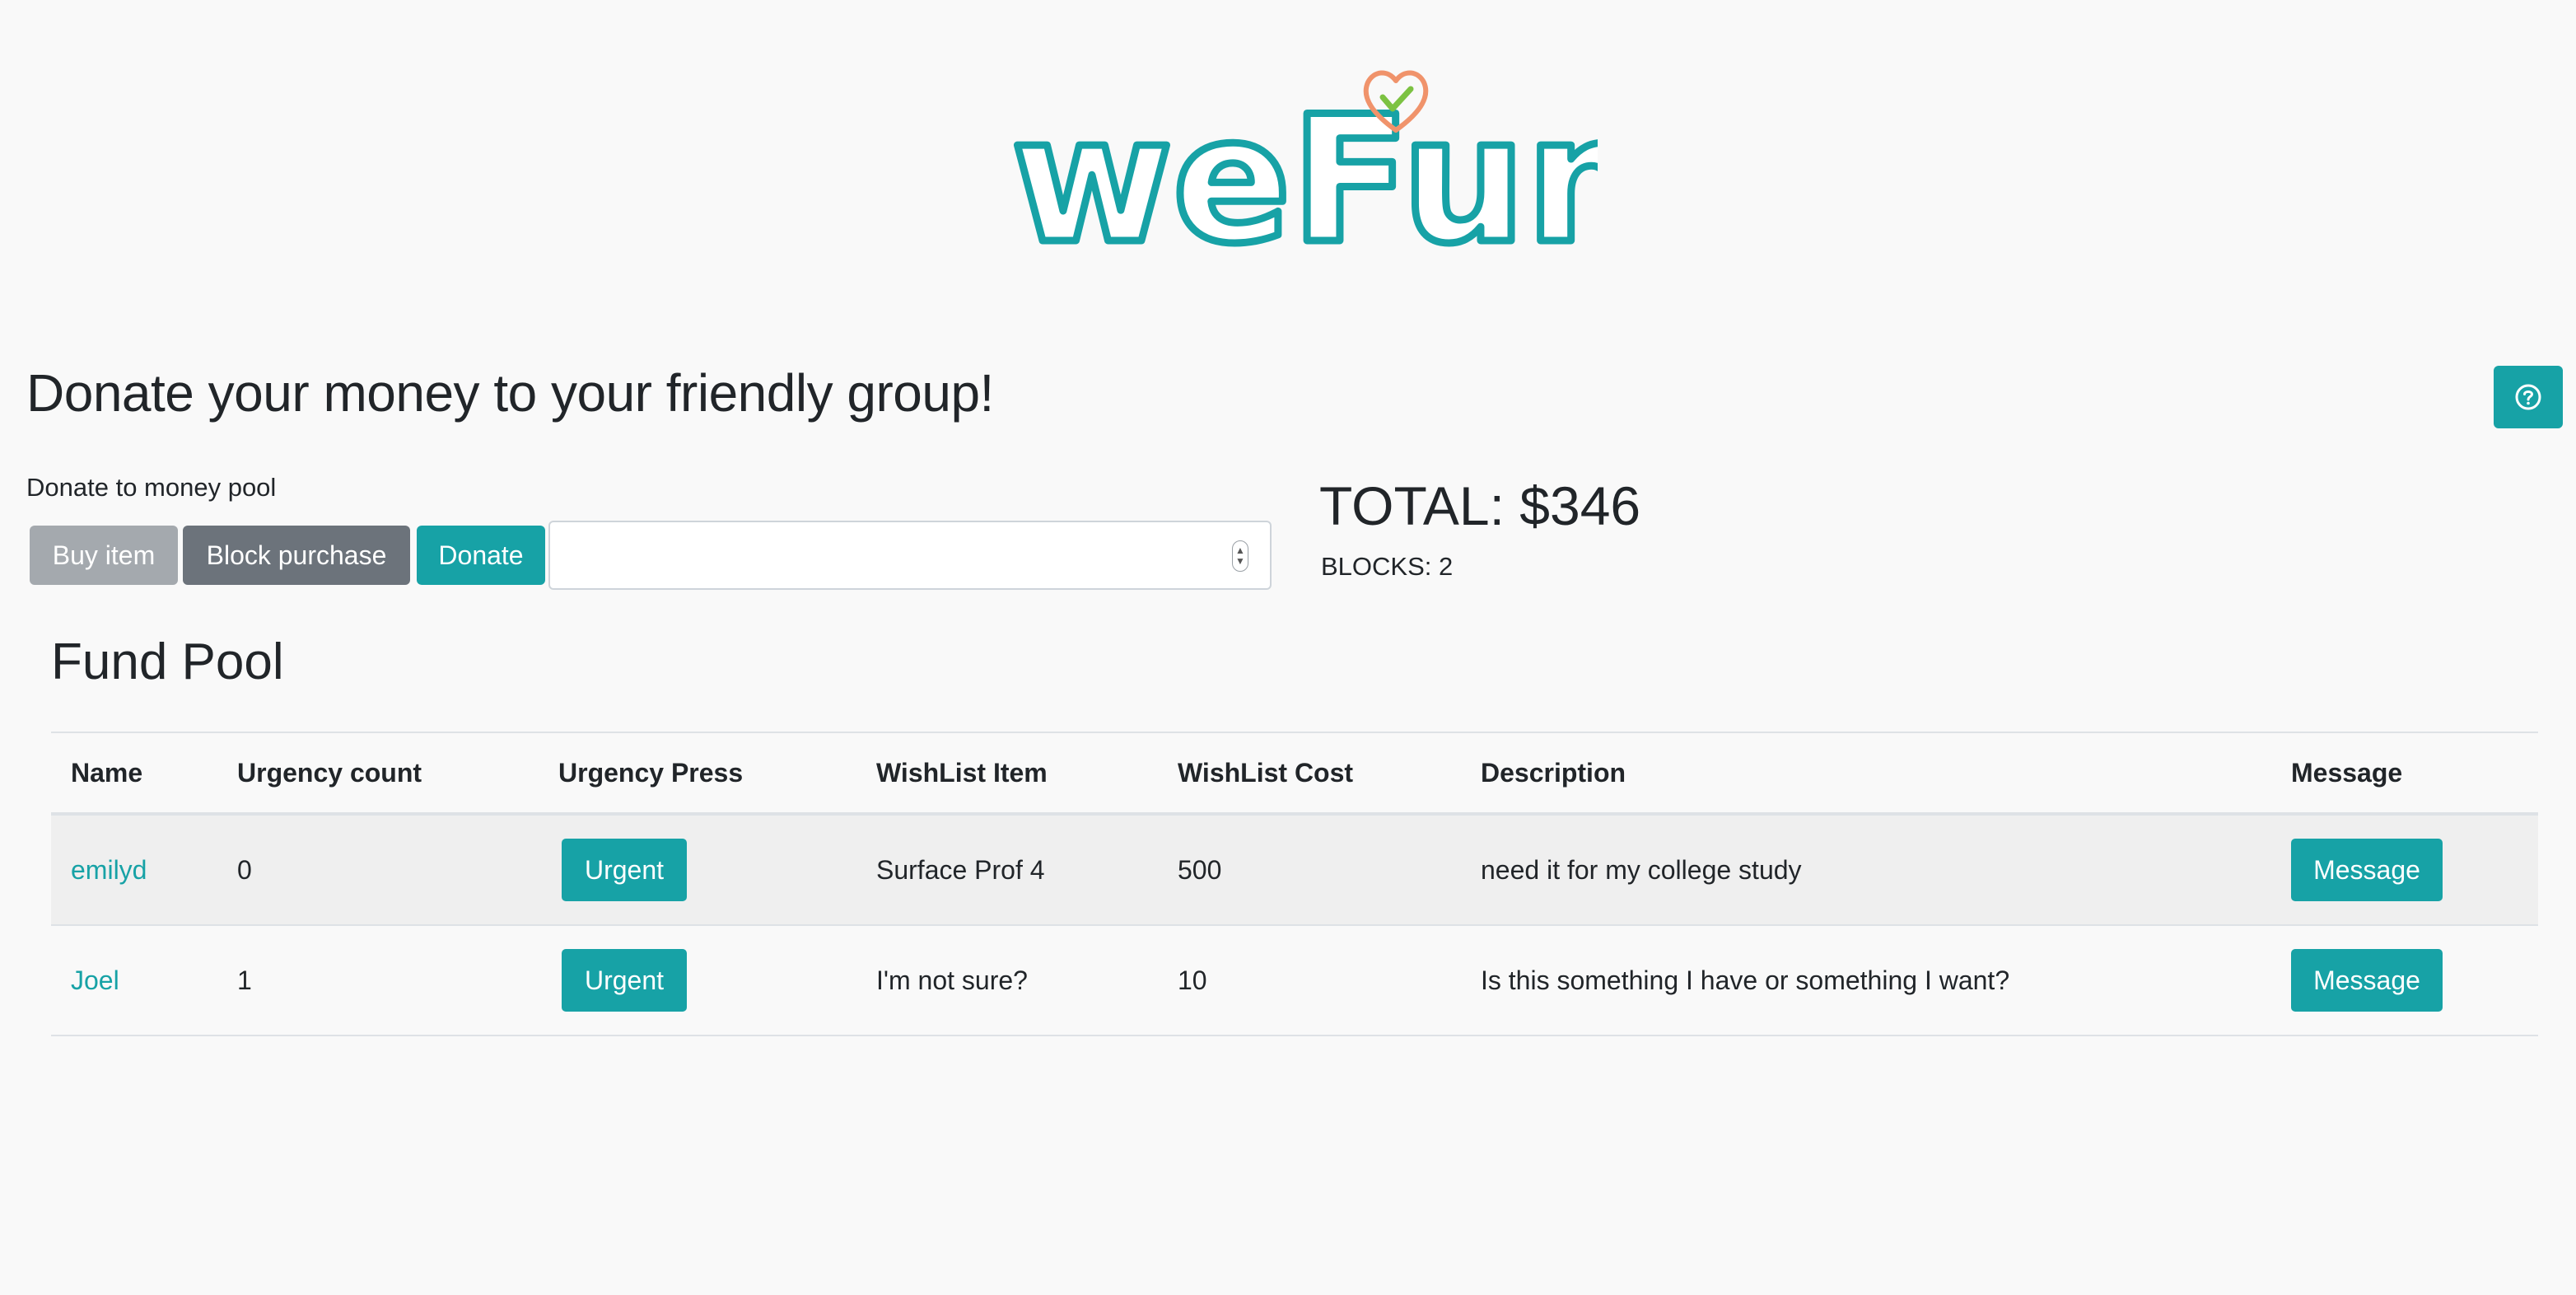  What do you see at coordinates (1192, 980) in the screenshot?
I see `wishlist-cost-cell: 10` at bounding box center [1192, 980].